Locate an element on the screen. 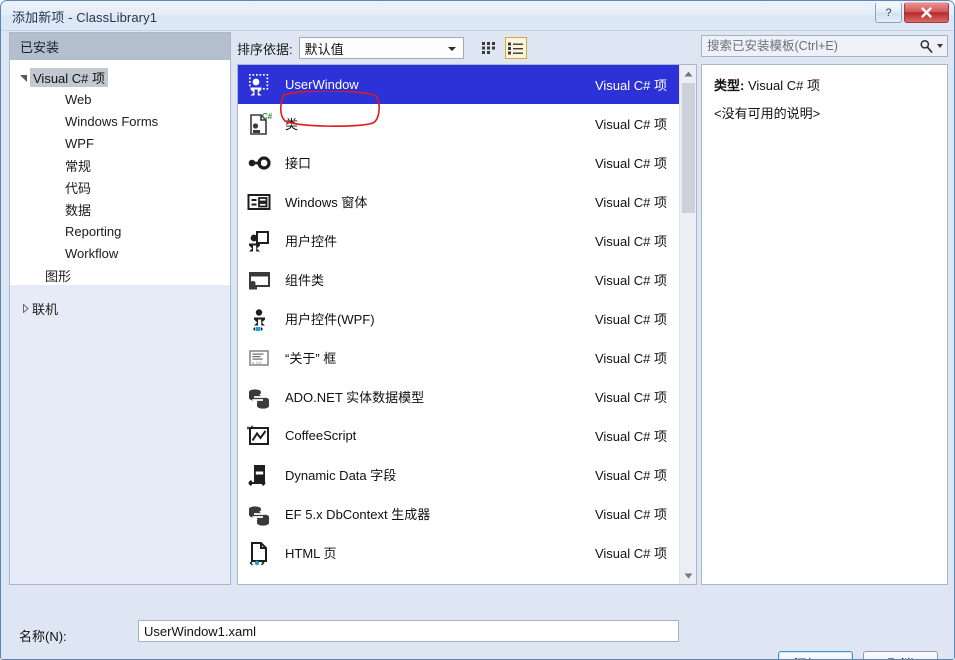 The width and height of the screenshot is (955, 660). tiles-view-icon is located at coordinates (488, 48).